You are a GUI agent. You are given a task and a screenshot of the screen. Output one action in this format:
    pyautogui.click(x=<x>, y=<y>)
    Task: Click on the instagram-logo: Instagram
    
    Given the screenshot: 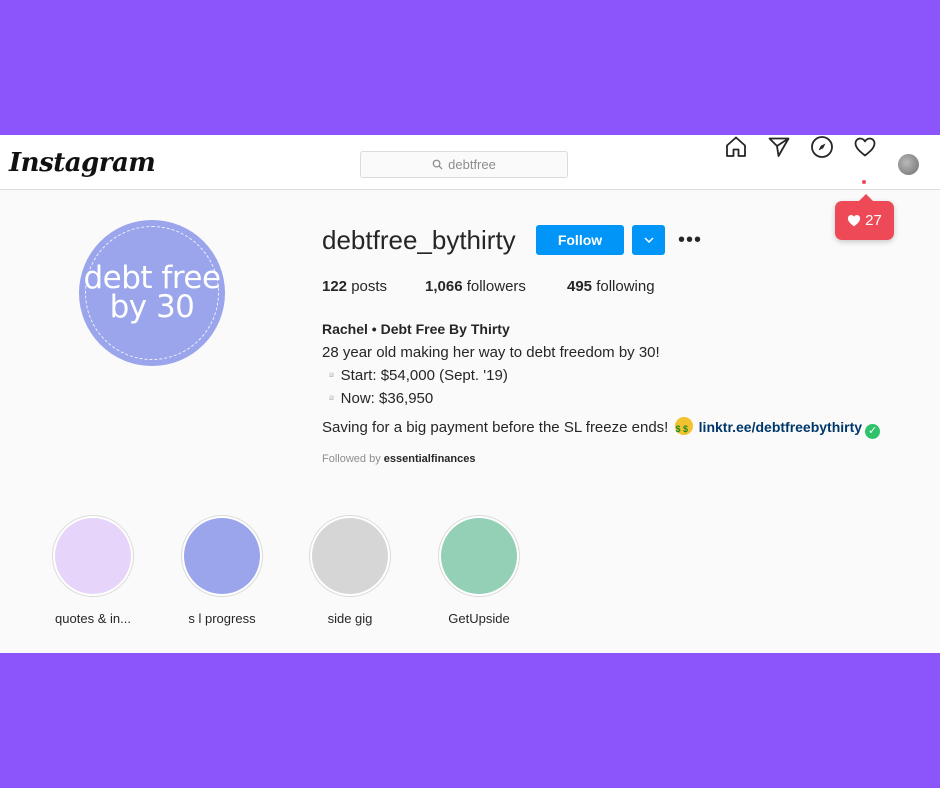 What is the action you would take?
    pyautogui.click(x=82, y=163)
    